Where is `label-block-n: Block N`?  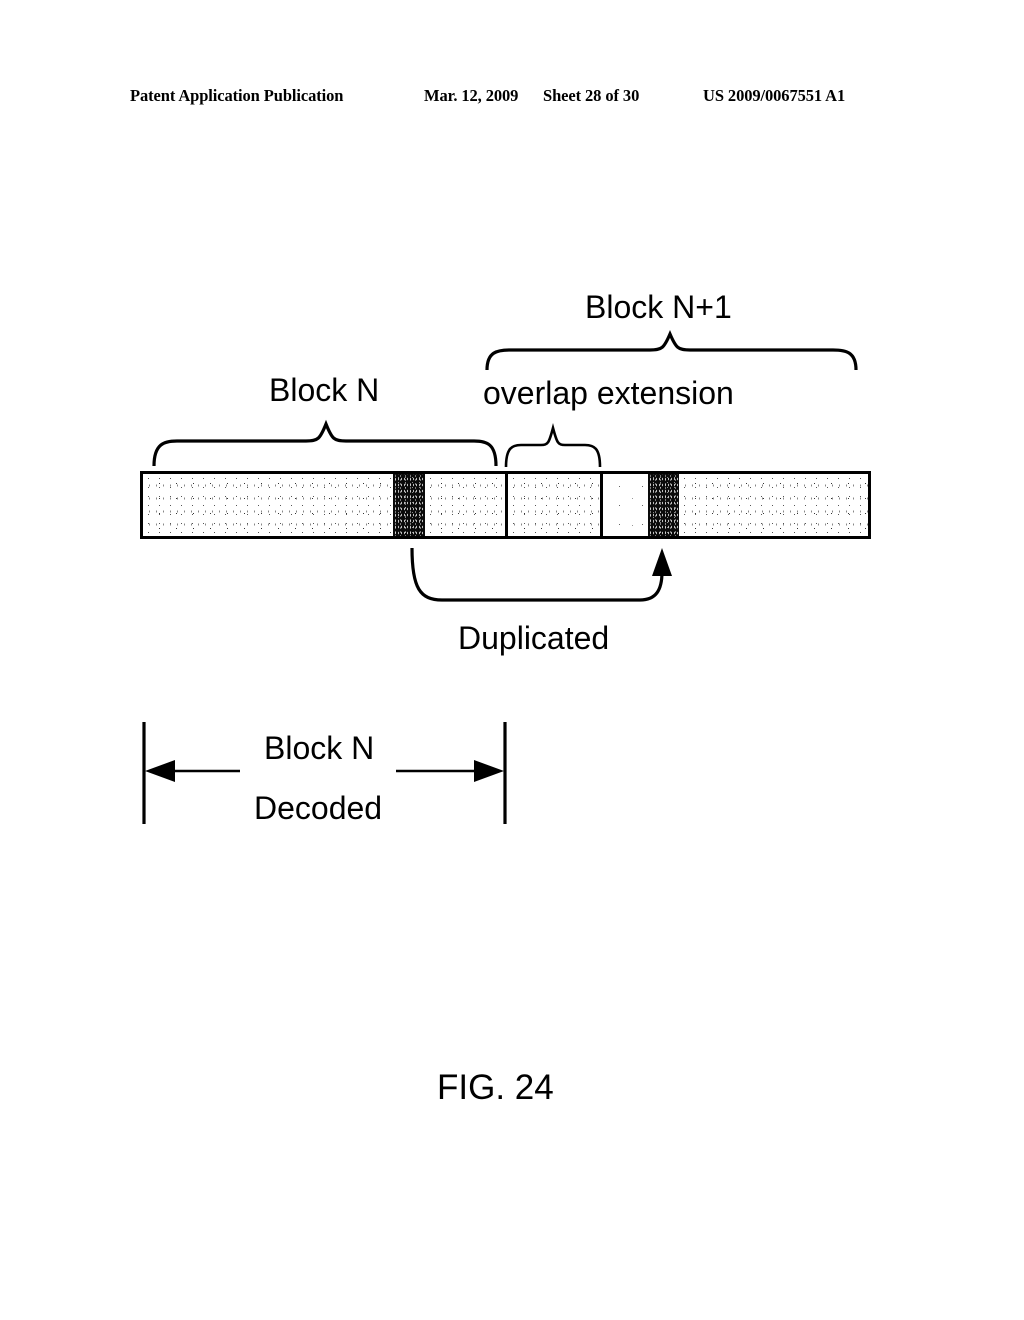 label-block-n: Block N is located at coordinates (324, 390).